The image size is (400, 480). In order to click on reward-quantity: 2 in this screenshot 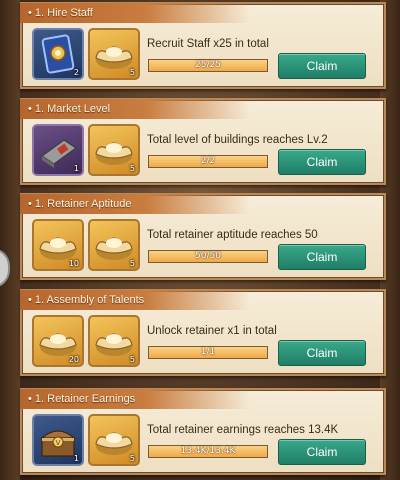, I will do `click(76, 72)`.